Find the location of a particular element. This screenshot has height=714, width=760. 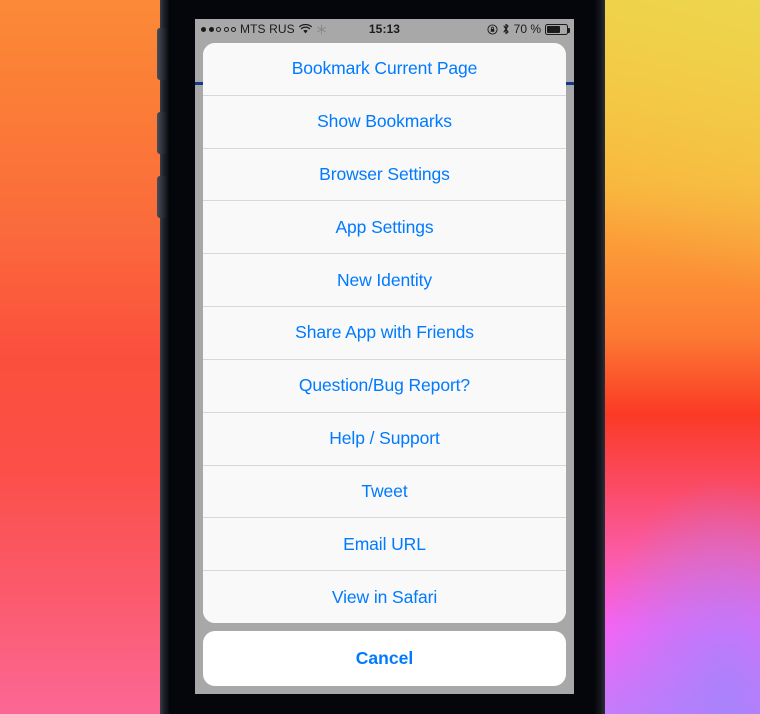

phone-left-edge is located at coordinates (164, 357).